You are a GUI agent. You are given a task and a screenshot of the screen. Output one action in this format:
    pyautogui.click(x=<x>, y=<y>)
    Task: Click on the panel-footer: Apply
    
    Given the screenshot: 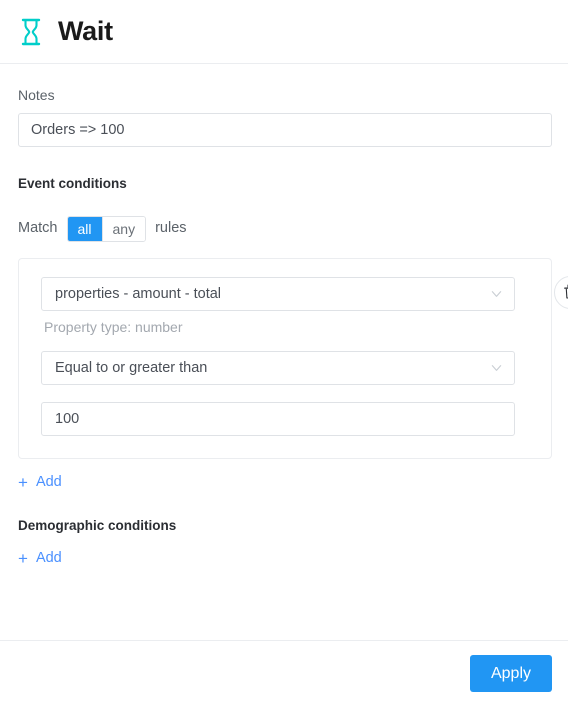 What is the action you would take?
    pyautogui.click(x=284, y=673)
    